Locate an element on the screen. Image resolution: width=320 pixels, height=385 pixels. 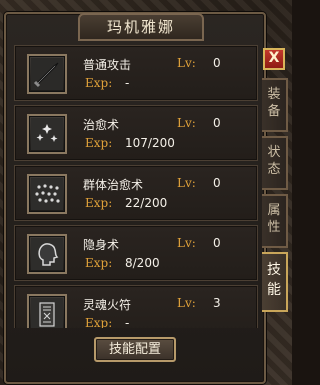
skill-row-heal: 治愈术 Lv: 0 Exp: 107/200 is located at coordinates (136, 133).